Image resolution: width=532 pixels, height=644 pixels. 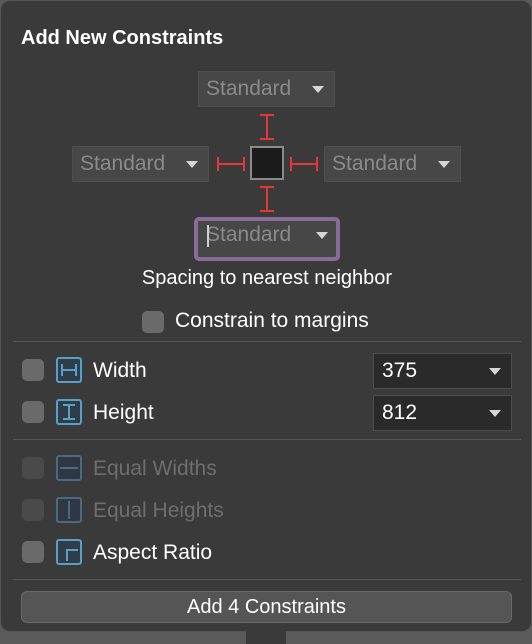 What do you see at coordinates (69, 370) in the screenshot?
I see `width-constraint-icon` at bounding box center [69, 370].